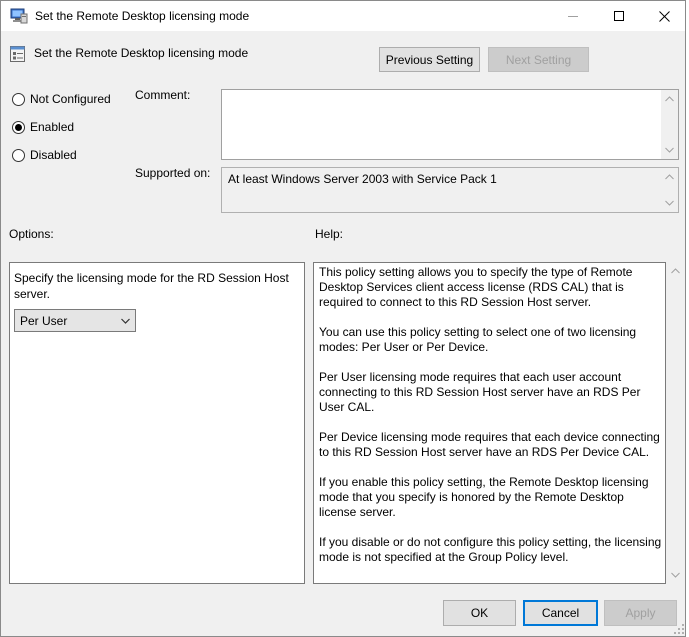 The image size is (689, 637). What do you see at coordinates (19, 16) in the screenshot?
I see `computer-icon` at bounding box center [19, 16].